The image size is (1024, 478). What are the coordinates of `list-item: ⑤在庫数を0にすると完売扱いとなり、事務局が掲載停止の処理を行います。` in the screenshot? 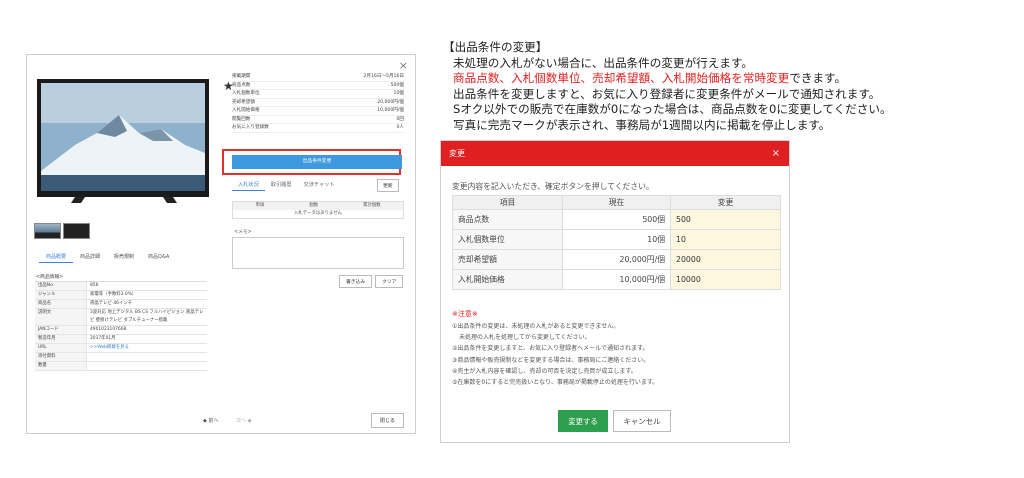 It's located at (555, 383).